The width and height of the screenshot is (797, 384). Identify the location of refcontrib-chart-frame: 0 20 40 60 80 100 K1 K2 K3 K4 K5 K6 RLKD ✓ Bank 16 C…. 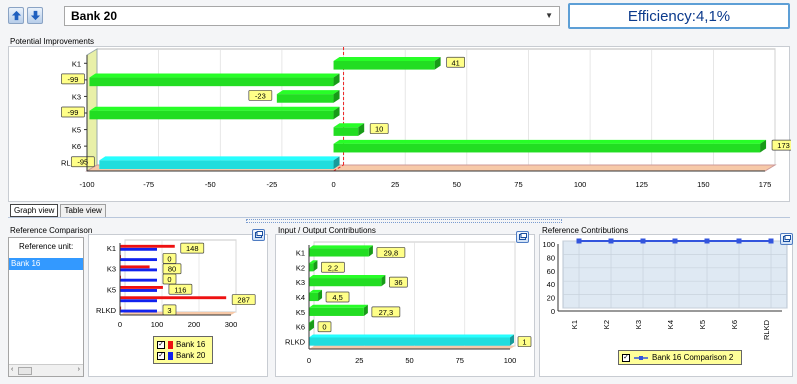
(666, 305).